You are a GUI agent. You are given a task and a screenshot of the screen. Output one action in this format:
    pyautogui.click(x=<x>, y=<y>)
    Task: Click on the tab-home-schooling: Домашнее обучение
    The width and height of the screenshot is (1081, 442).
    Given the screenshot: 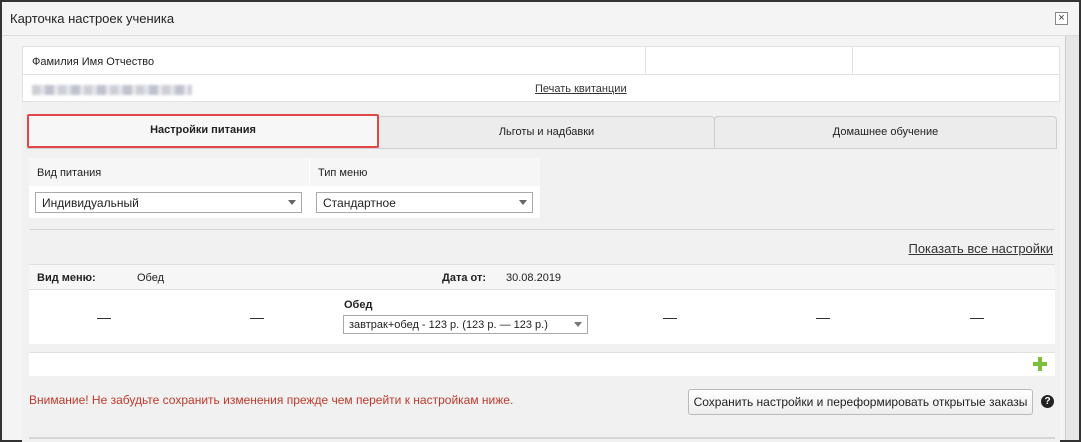 What is the action you would take?
    pyautogui.click(x=885, y=132)
    